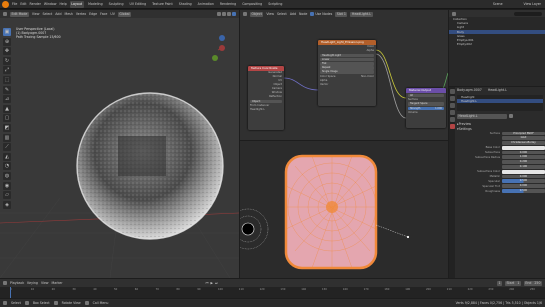 This screenshot has width=545, height=307. I want to click on material-tab-icon, so click(452, 126).